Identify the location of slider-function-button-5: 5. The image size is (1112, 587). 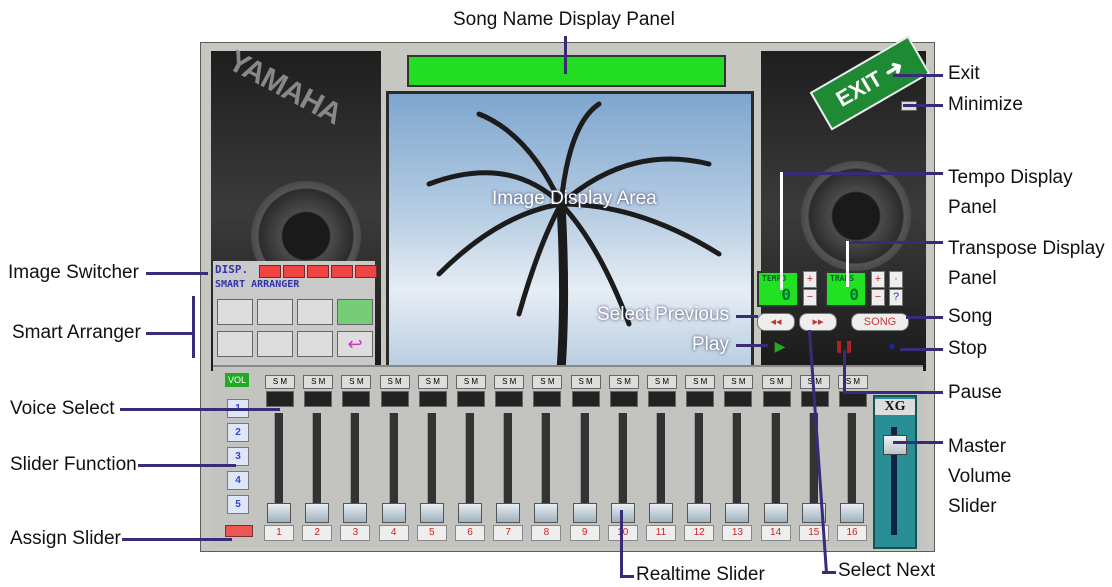
(238, 504).